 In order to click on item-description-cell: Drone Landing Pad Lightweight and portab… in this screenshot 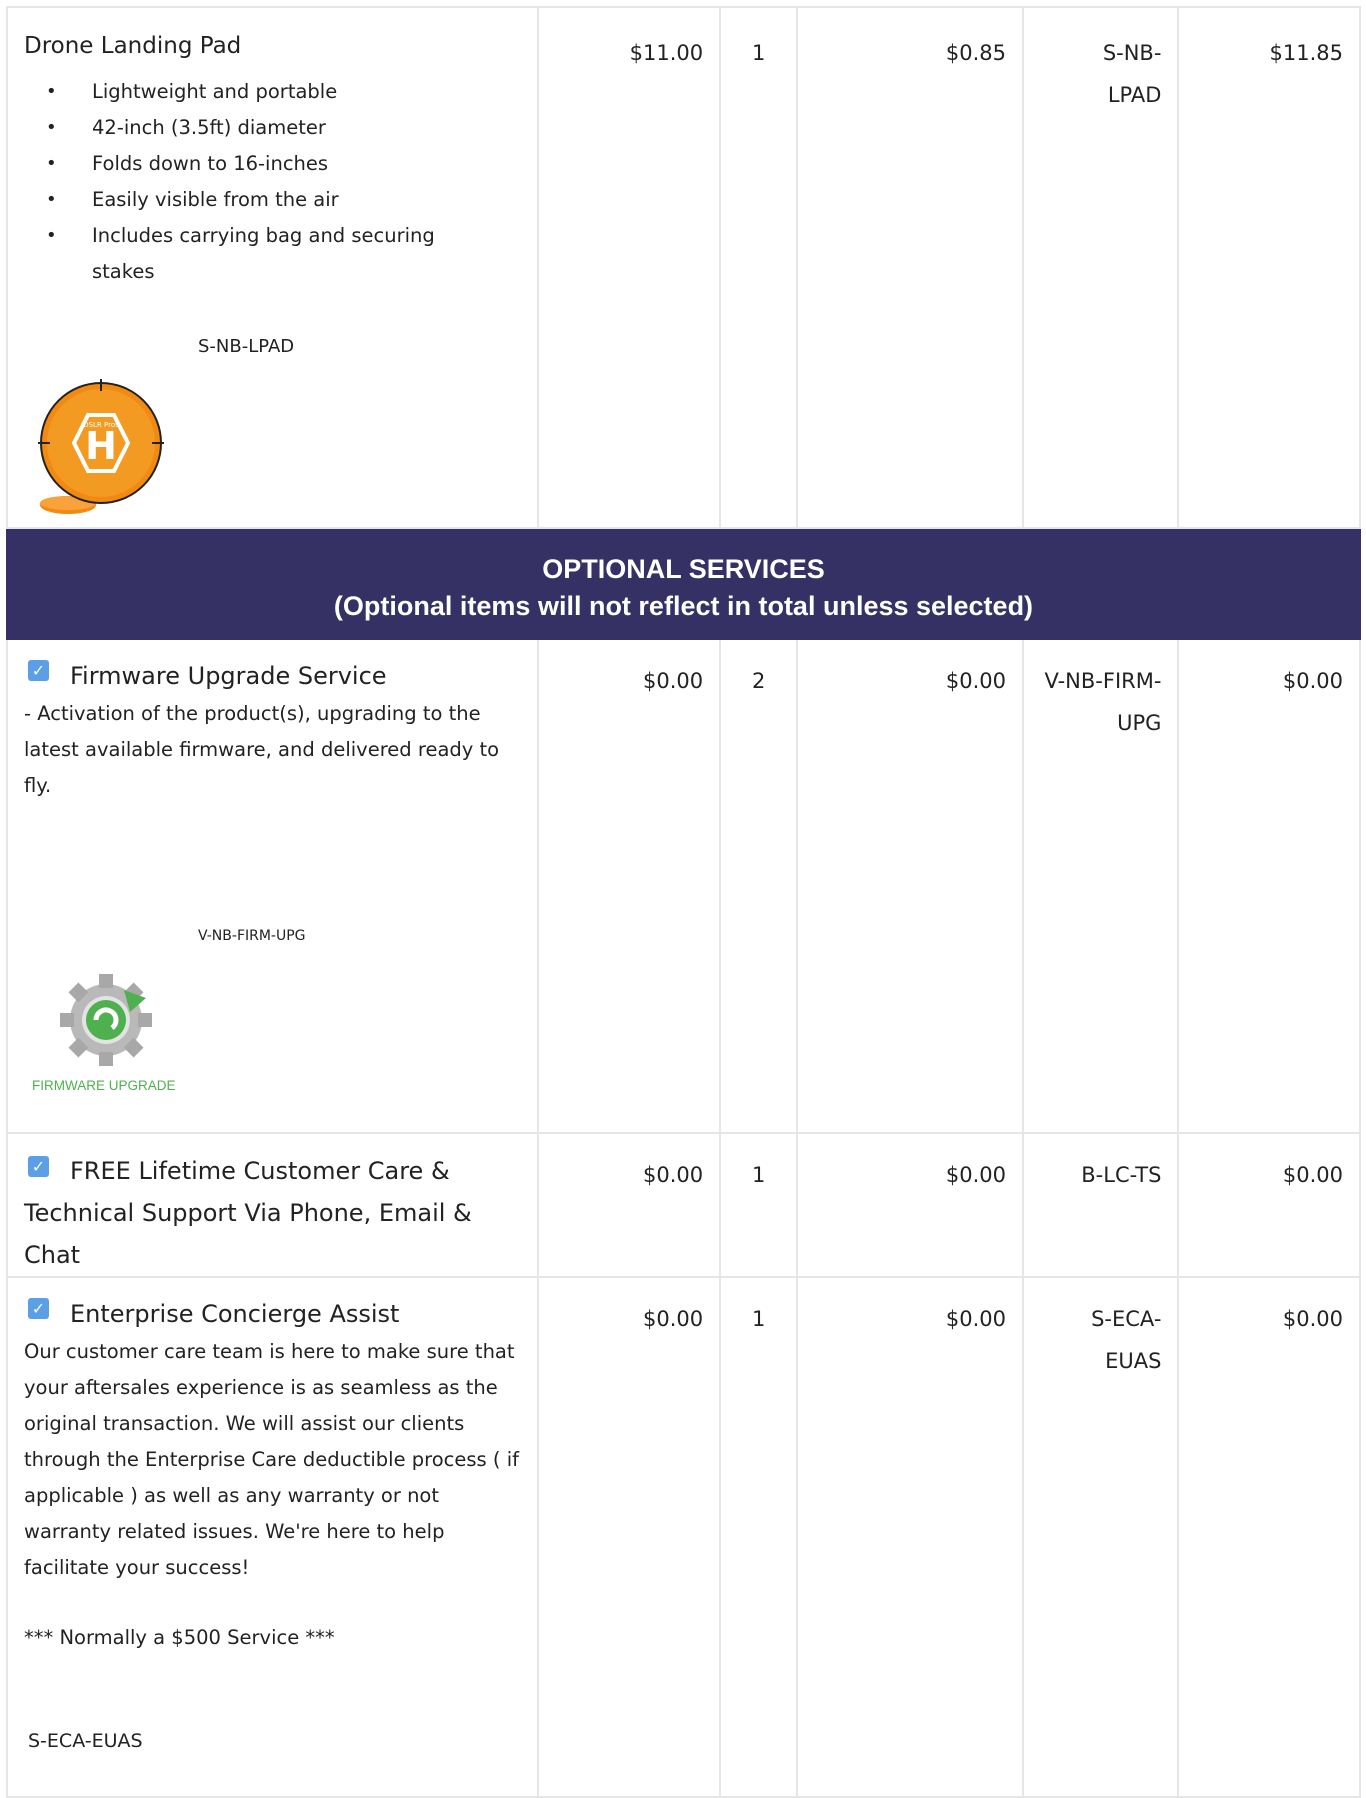, I will do `click(272, 267)`.